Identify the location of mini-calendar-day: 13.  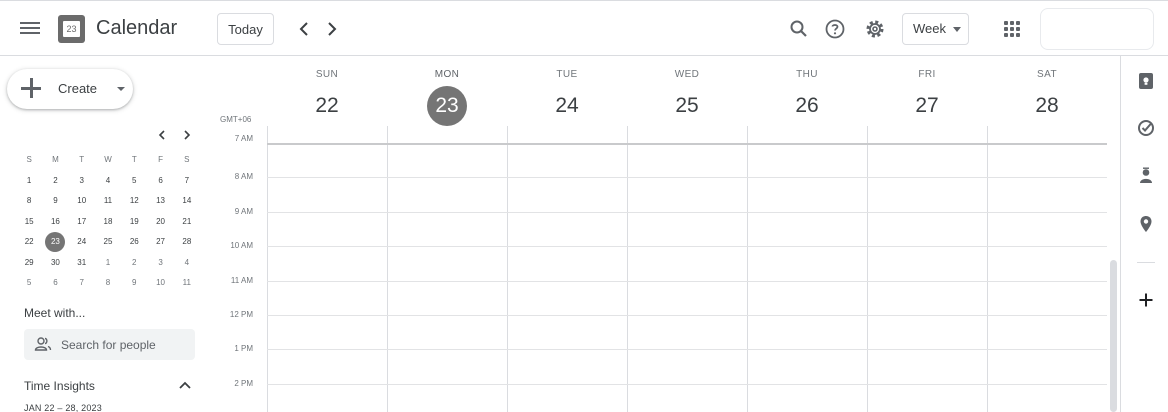
(160, 201).